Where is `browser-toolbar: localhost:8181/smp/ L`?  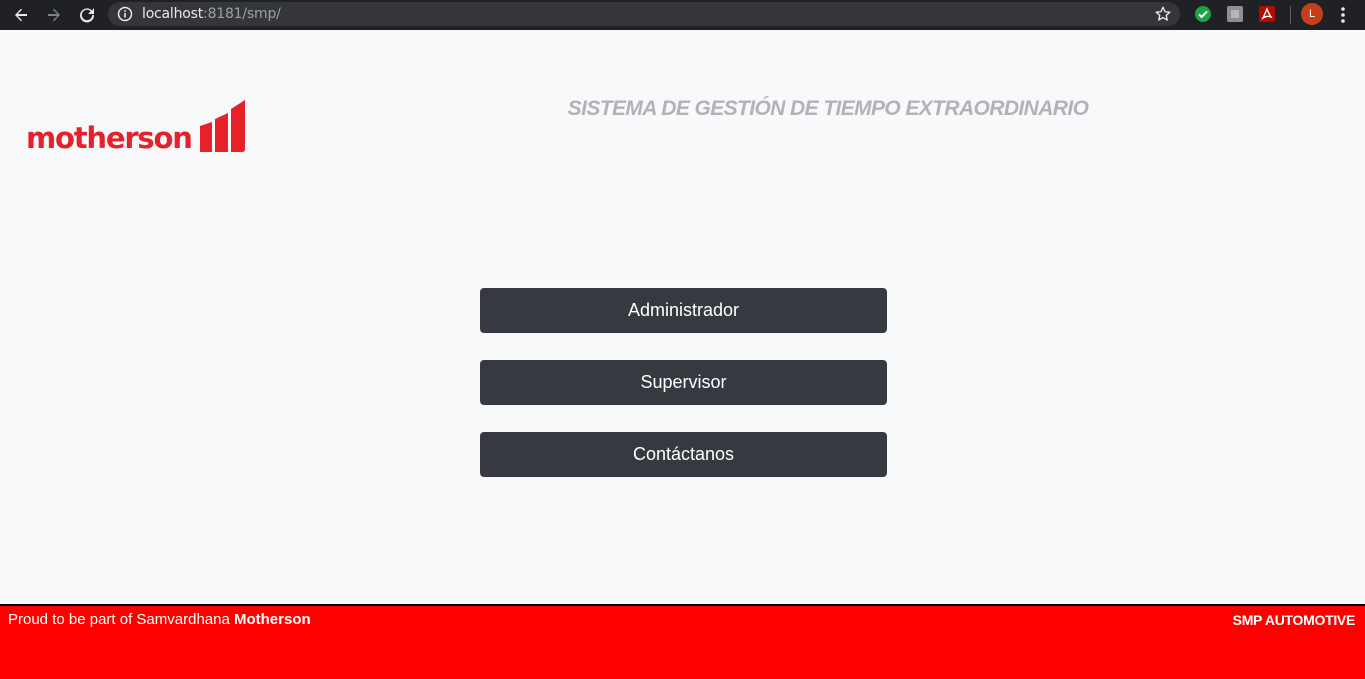 browser-toolbar: localhost:8181/smp/ L is located at coordinates (682, 15).